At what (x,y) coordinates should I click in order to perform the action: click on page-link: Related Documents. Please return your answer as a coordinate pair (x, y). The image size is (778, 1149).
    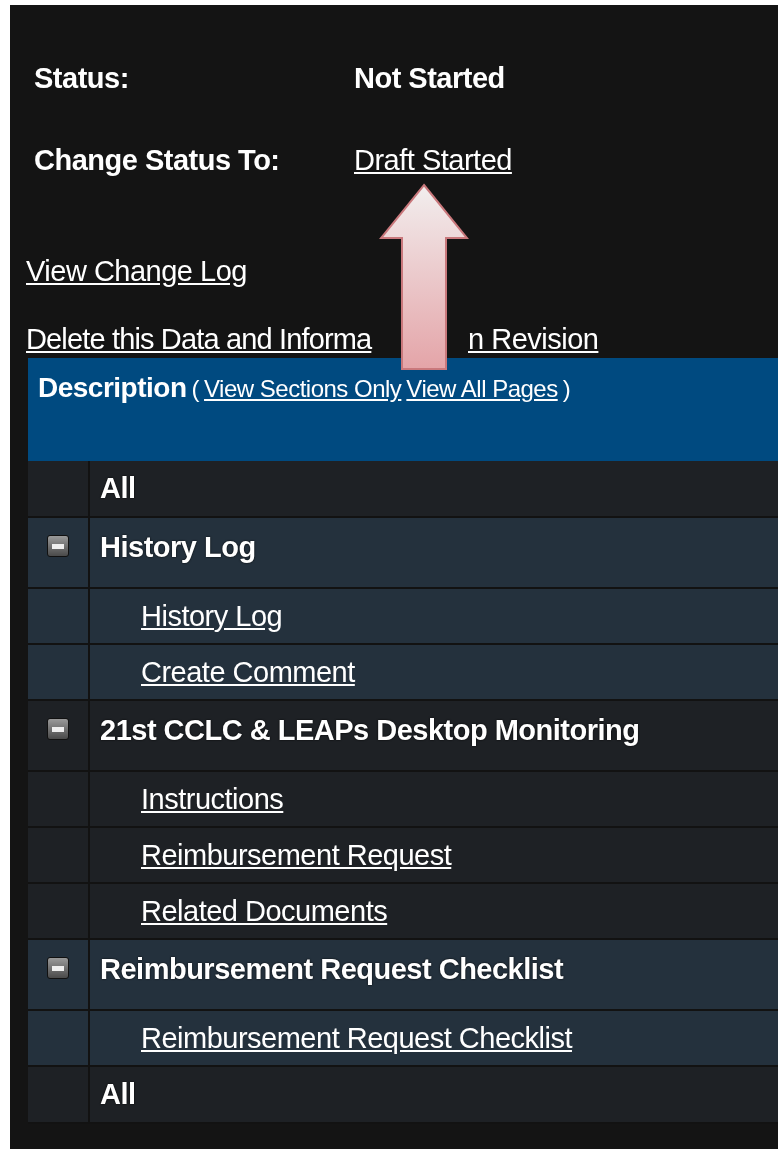
    Looking at the image, I should click on (264, 911).